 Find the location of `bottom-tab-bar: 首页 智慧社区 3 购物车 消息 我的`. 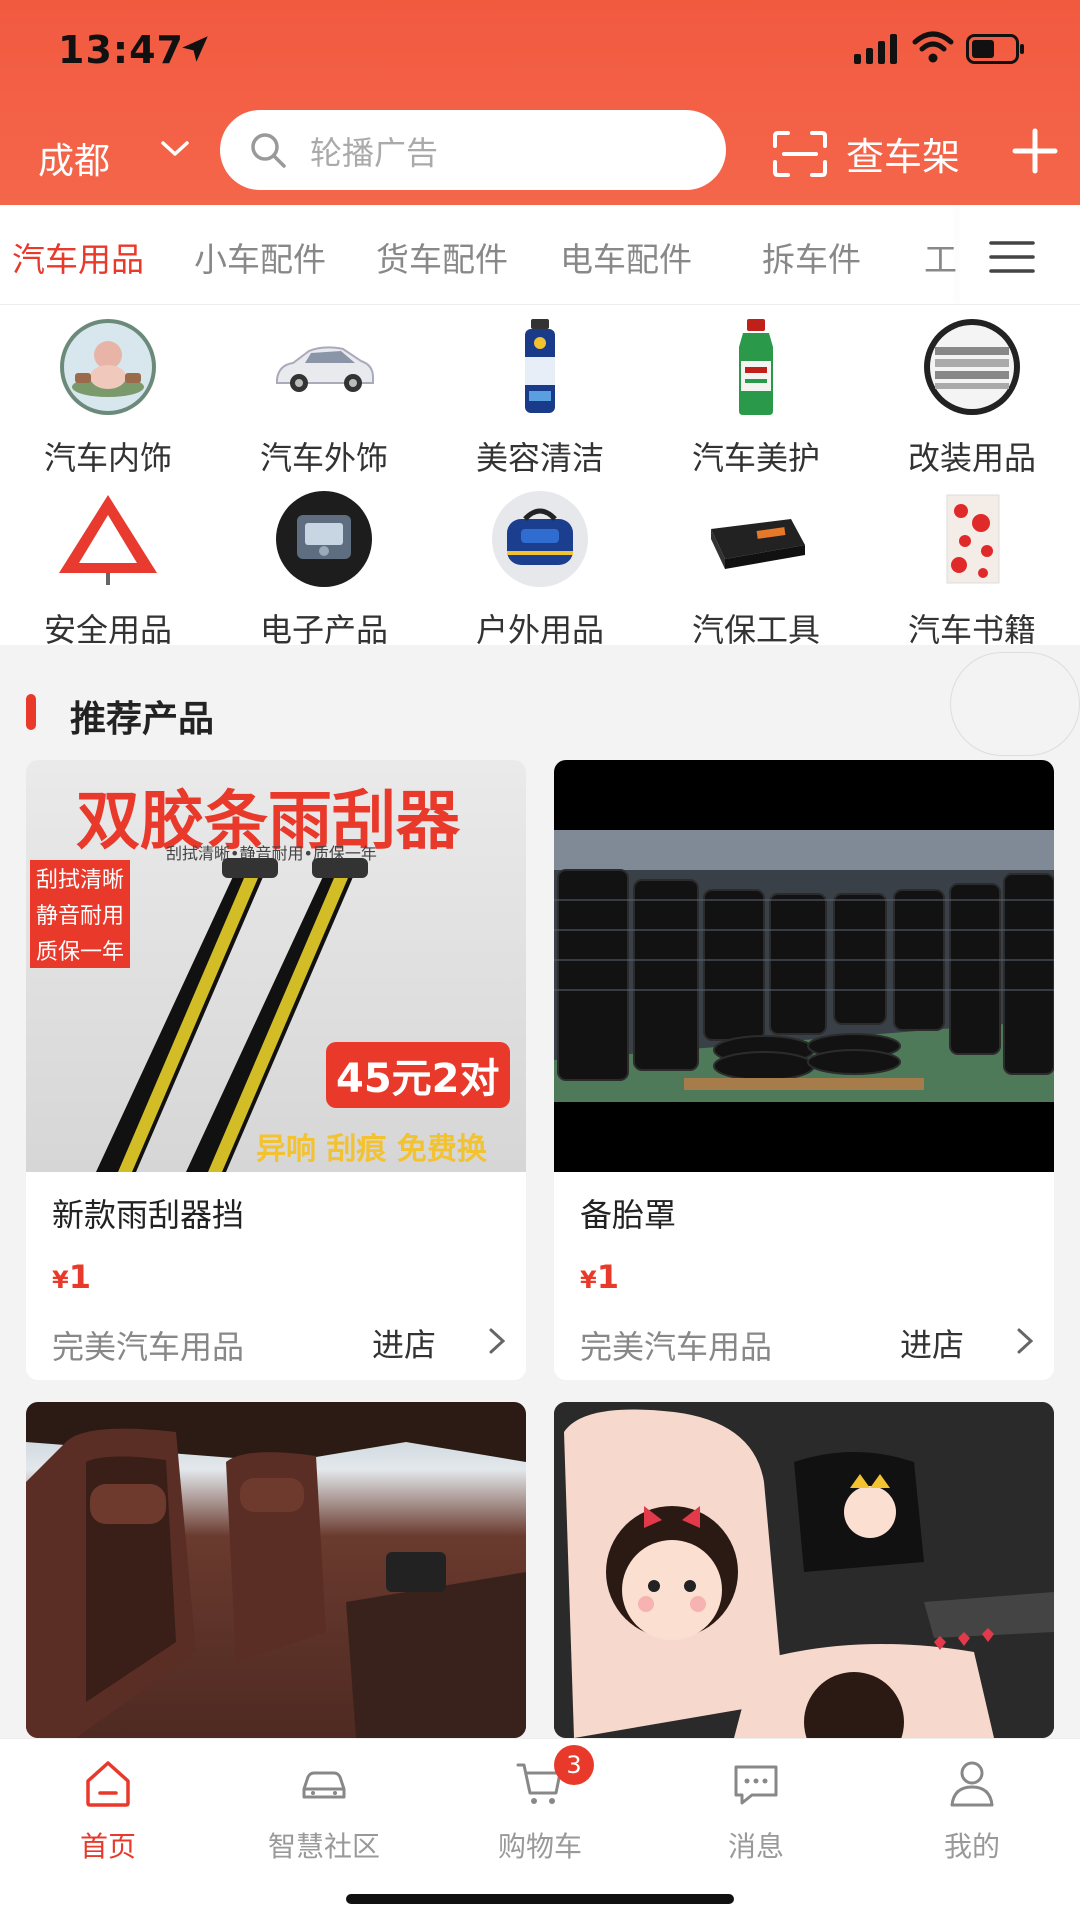

bottom-tab-bar: 首页 智慧社区 3 购物车 消息 我的 is located at coordinates (540, 1829).